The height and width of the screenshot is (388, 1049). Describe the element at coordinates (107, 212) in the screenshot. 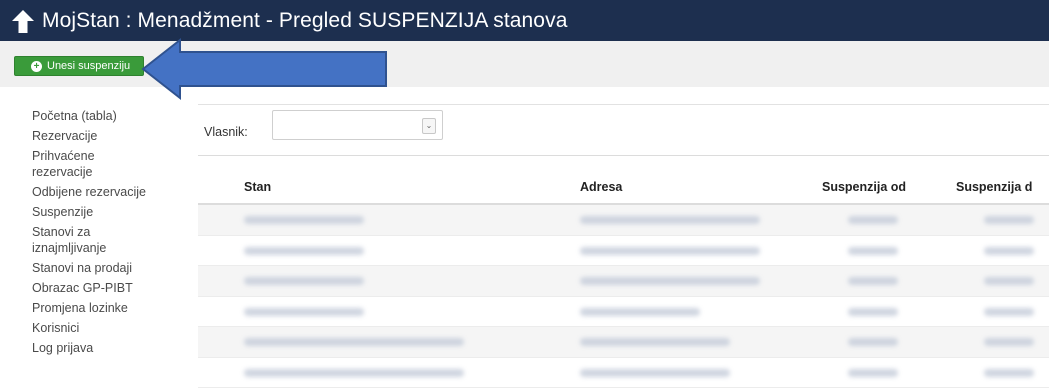

I see `sidebar-item-suspensions: Suspenzije` at that location.